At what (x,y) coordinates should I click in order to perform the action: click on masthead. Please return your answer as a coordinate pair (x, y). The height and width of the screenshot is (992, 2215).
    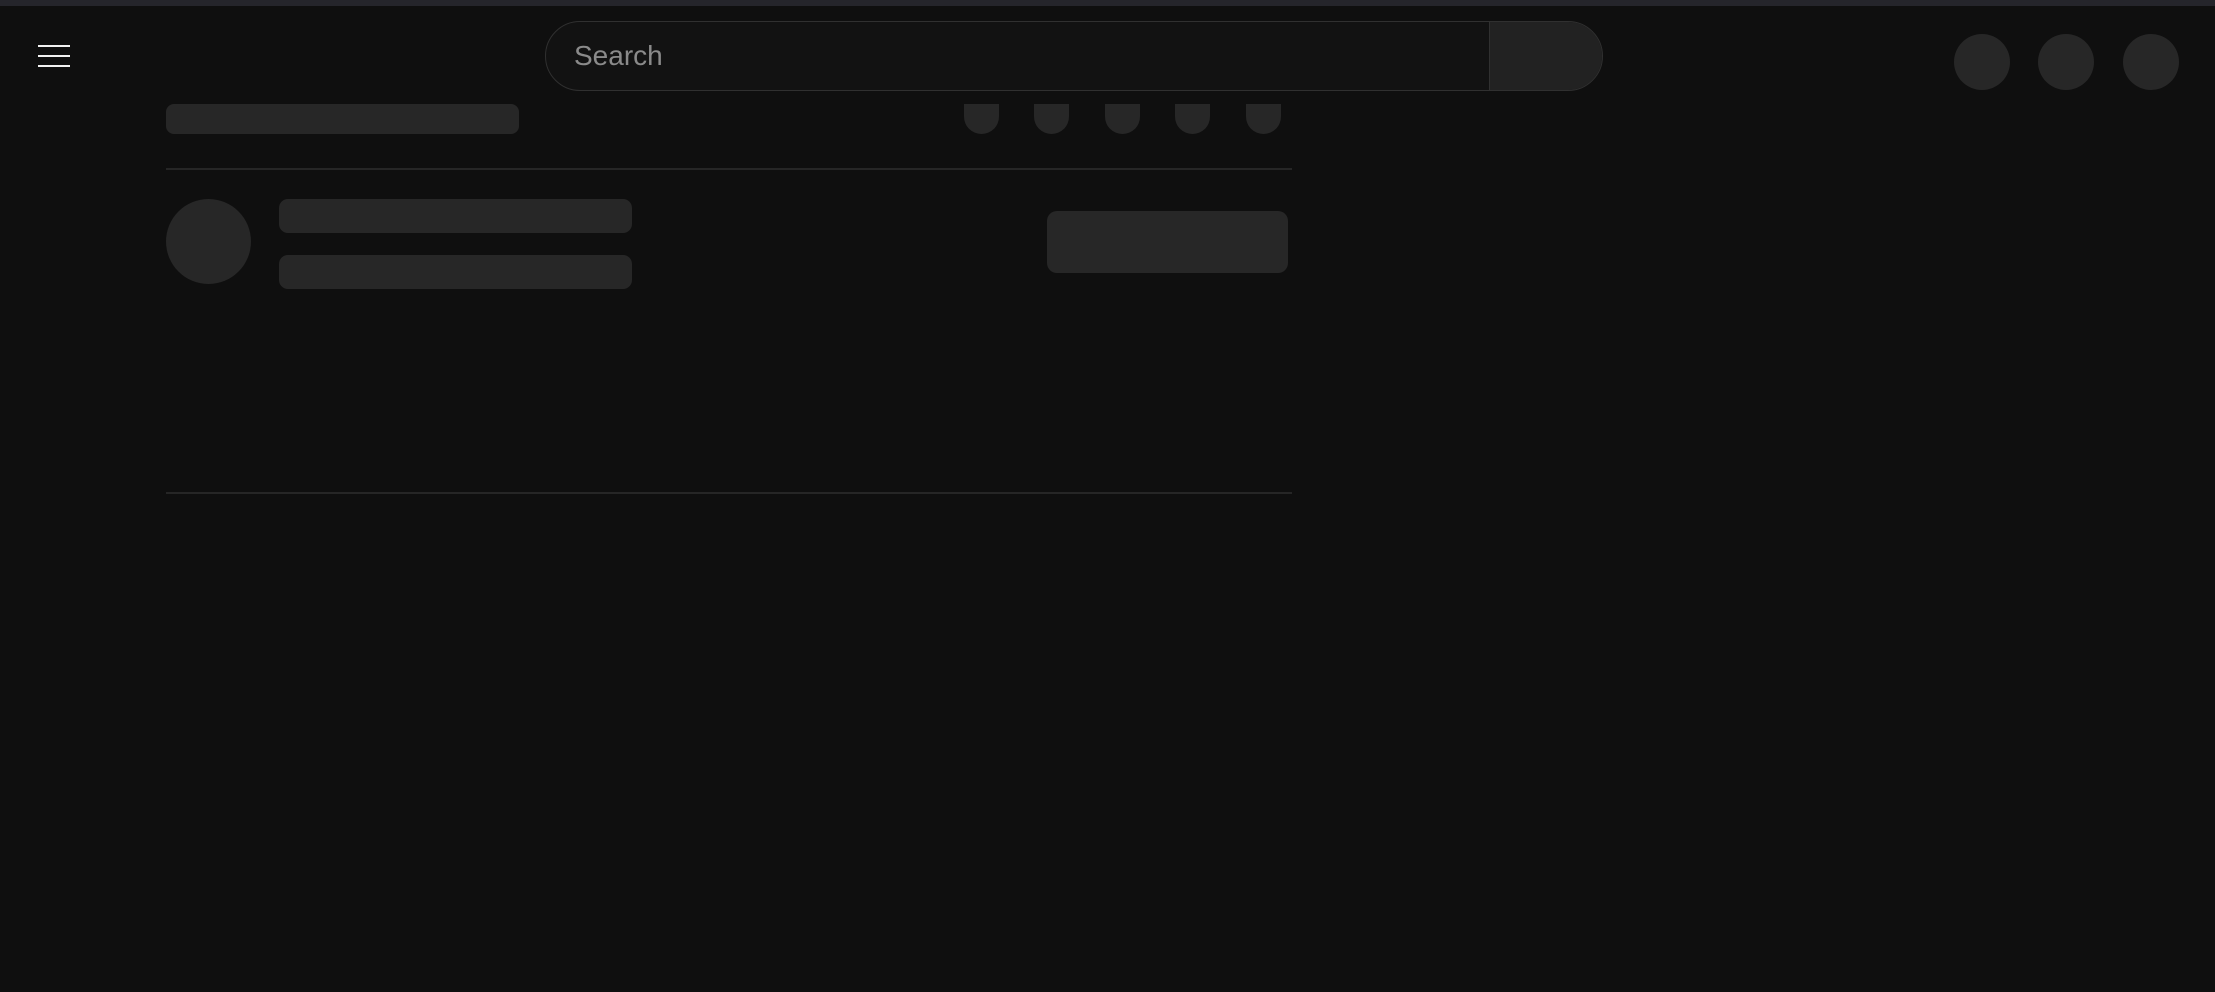
    Looking at the image, I should click on (1107, 56).